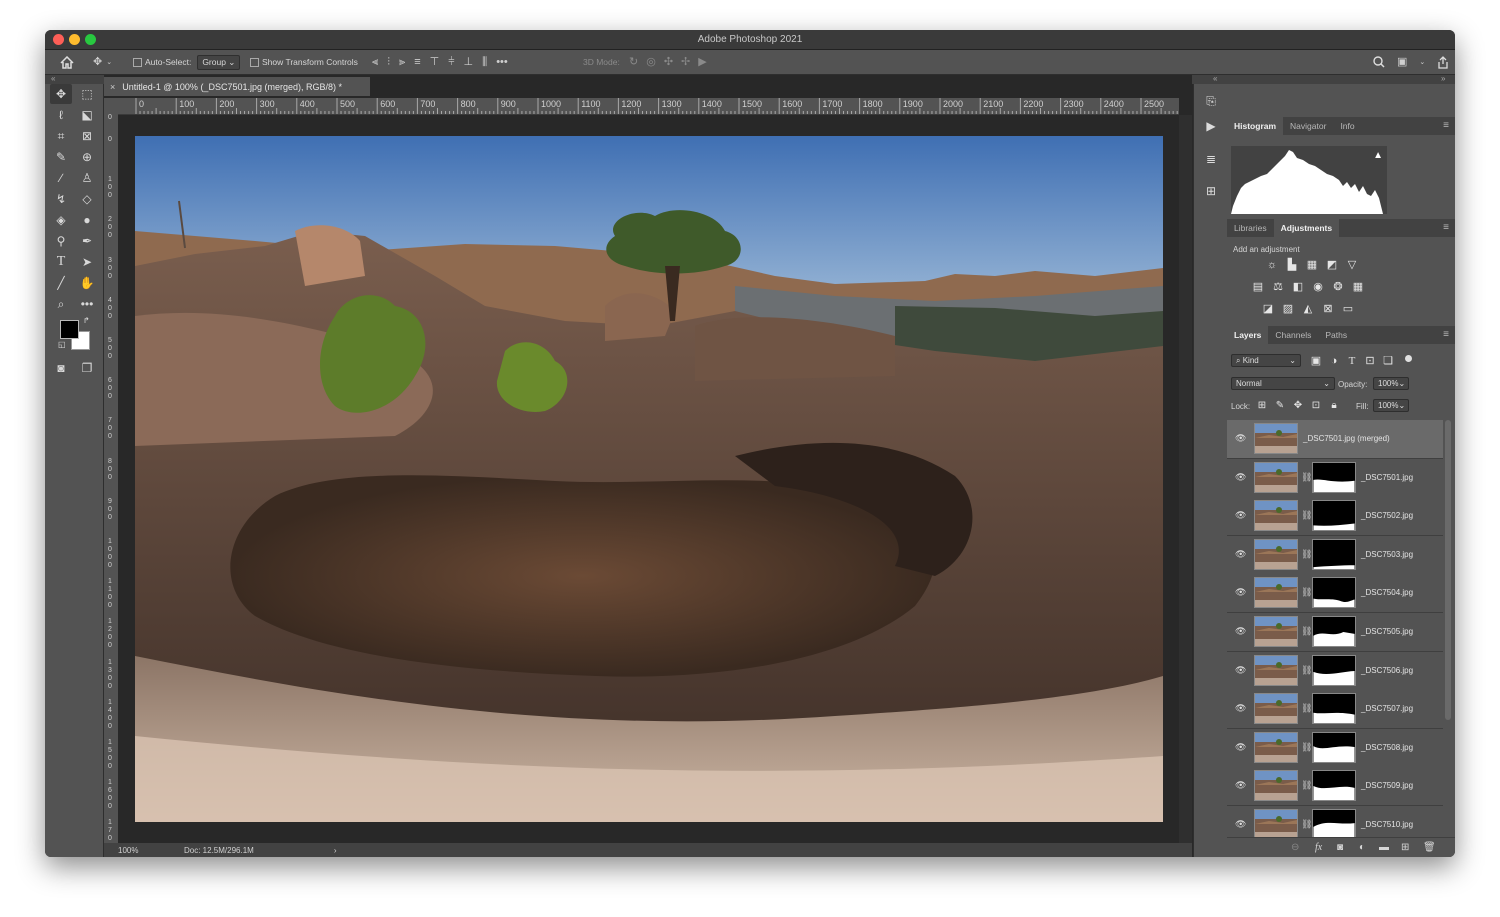 The image size is (1500, 917). What do you see at coordinates (254, 62) in the screenshot?
I see `show-transform-checkbox` at bounding box center [254, 62].